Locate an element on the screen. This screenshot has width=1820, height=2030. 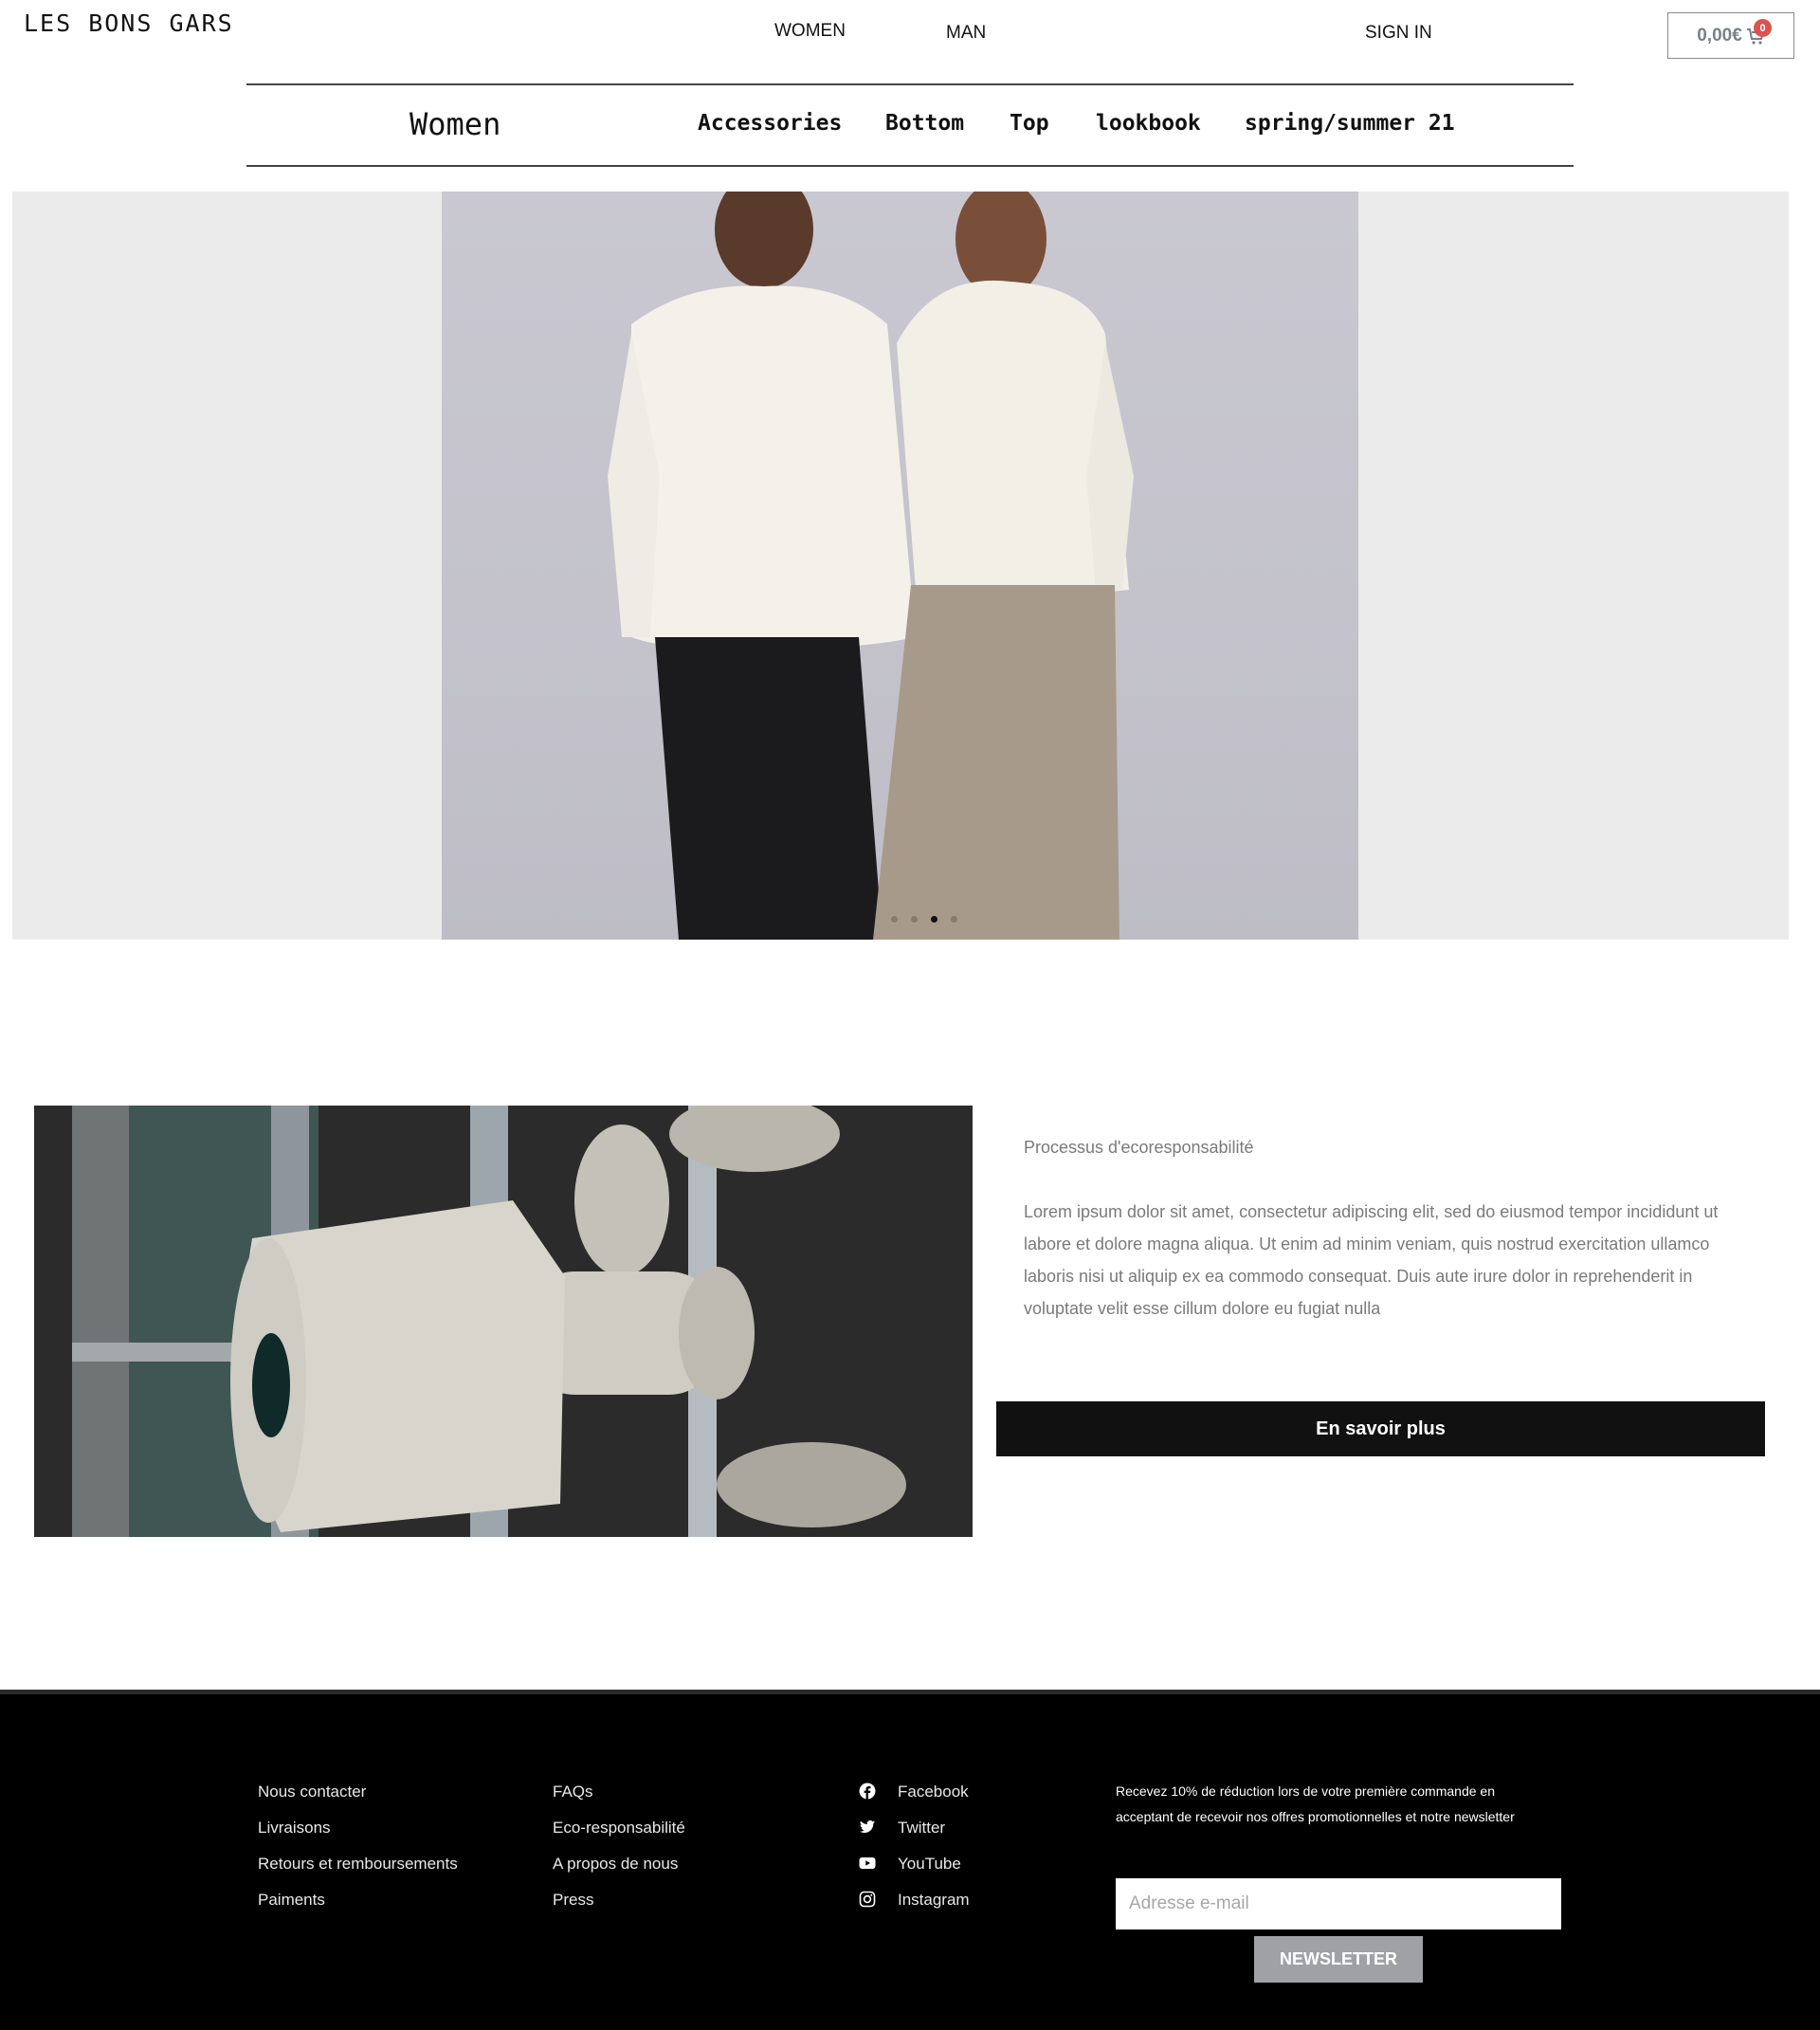
feature-subtitle: Processus d'ecoresponsabilité is located at coordinates (1139, 1147).